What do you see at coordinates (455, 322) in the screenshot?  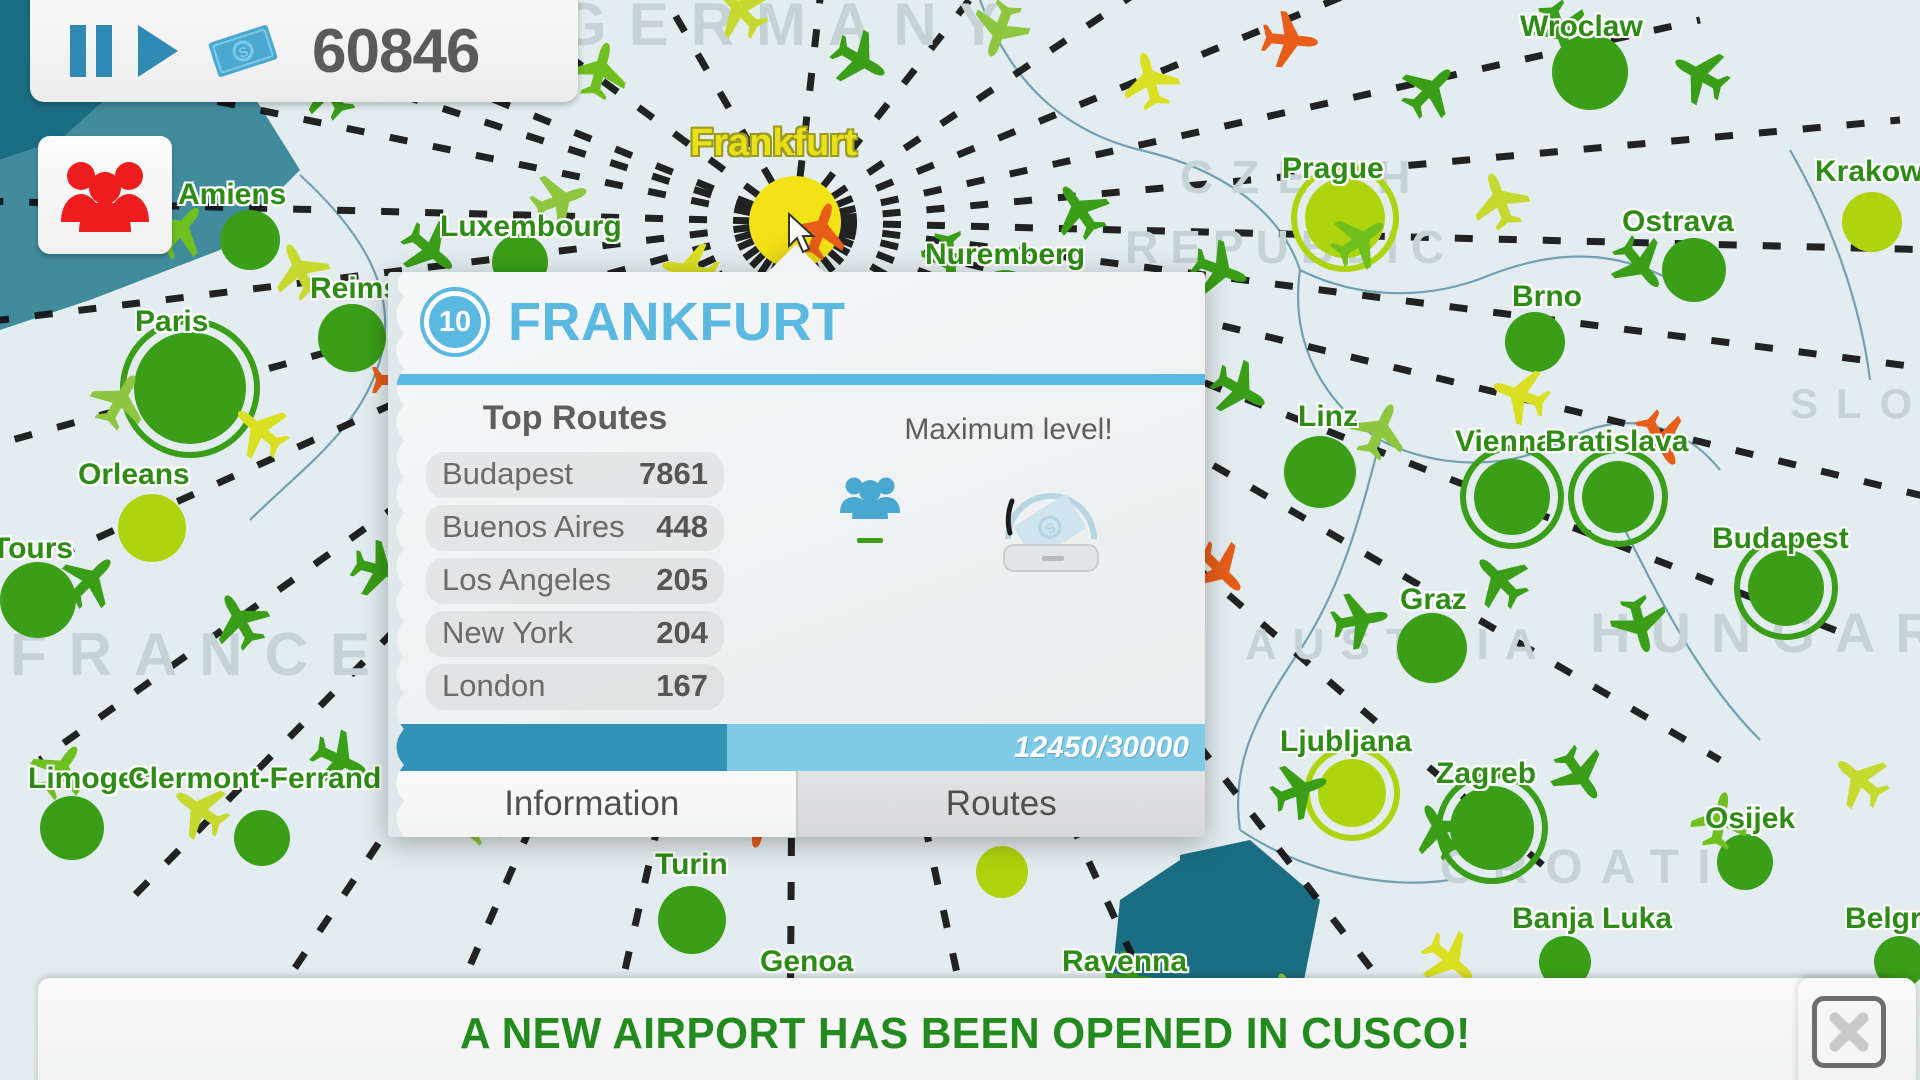 I see `airport-level-badge: 10` at bounding box center [455, 322].